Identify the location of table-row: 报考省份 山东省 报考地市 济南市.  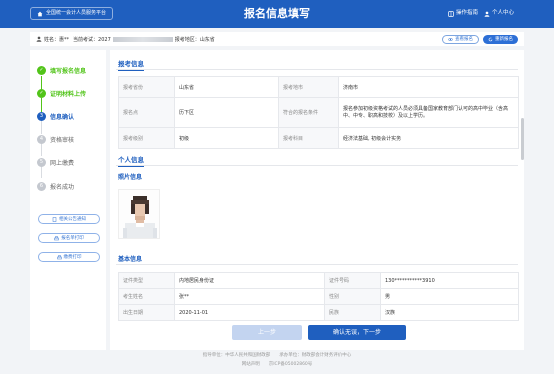
(318, 87).